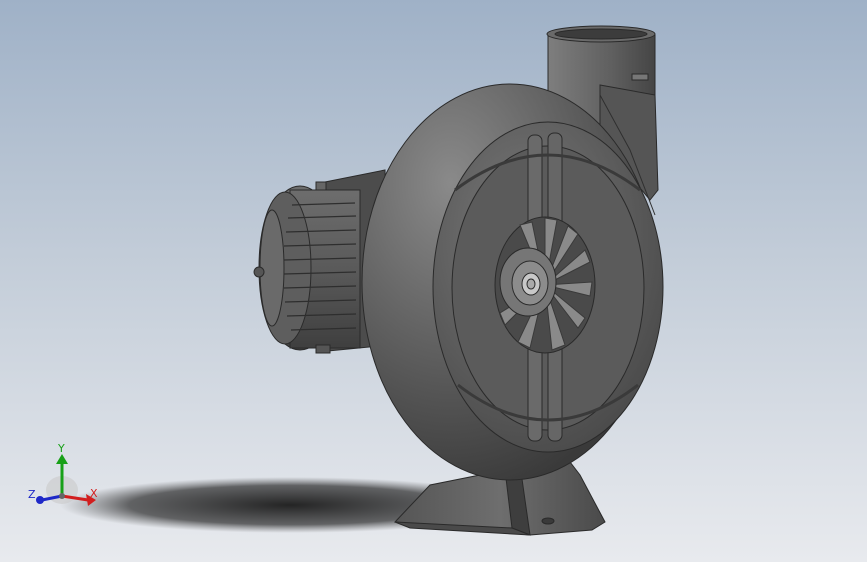  What do you see at coordinates (62, 496) in the screenshot?
I see `triad-origin` at bounding box center [62, 496].